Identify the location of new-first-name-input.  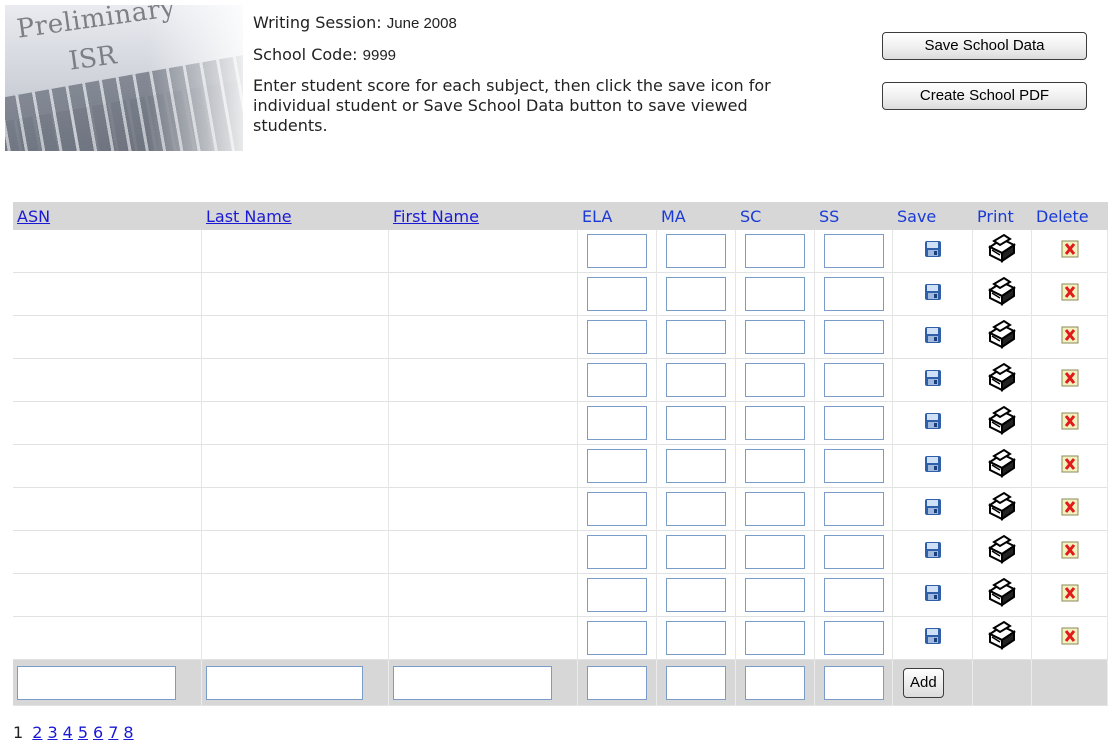
(472, 682).